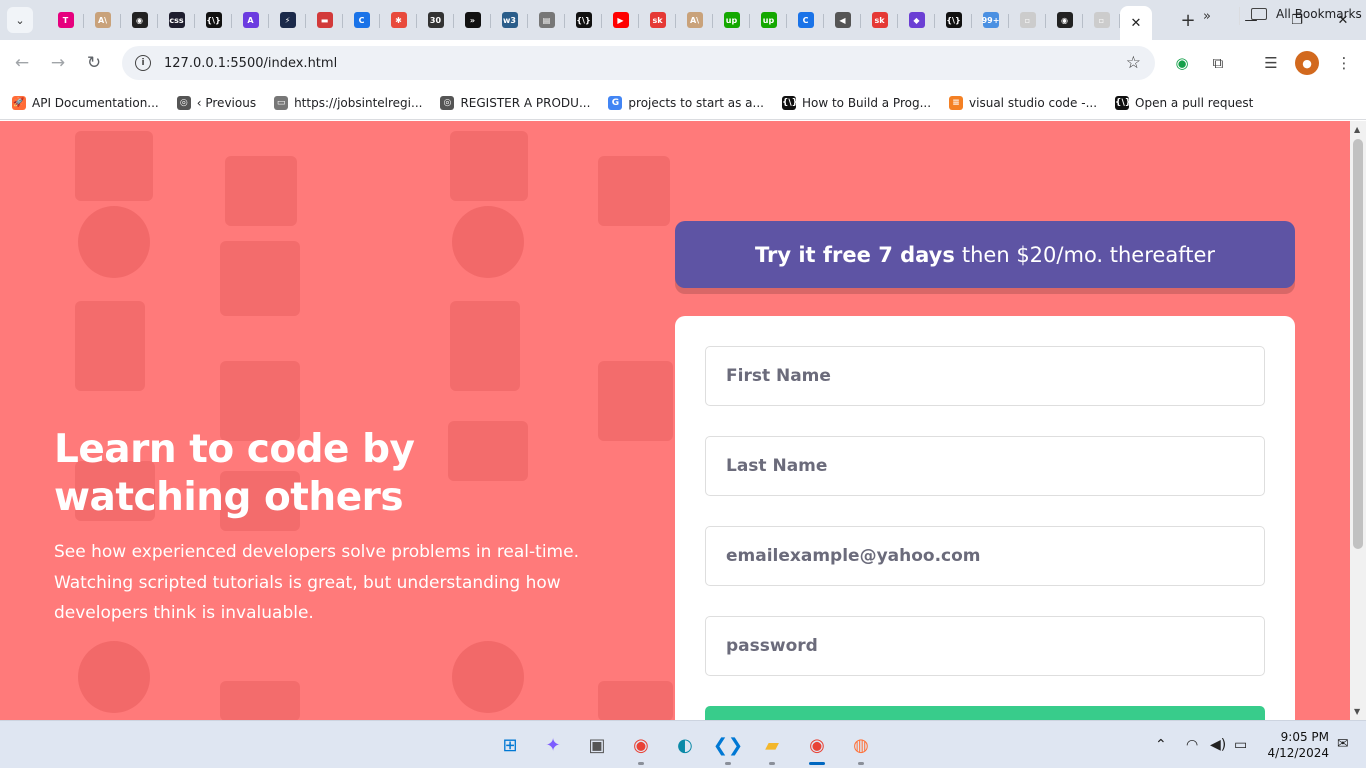 This screenshot has height=769, width=1366. Describe the element at coordinates (1184, 102) in the screenshot. I see `bookmark-item: {\} Open a pull request` at that location.